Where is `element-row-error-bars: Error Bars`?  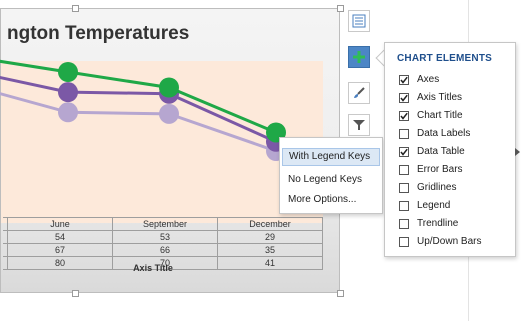
element-row-error-bars: Error Bars is located at coordinates (455, 171).